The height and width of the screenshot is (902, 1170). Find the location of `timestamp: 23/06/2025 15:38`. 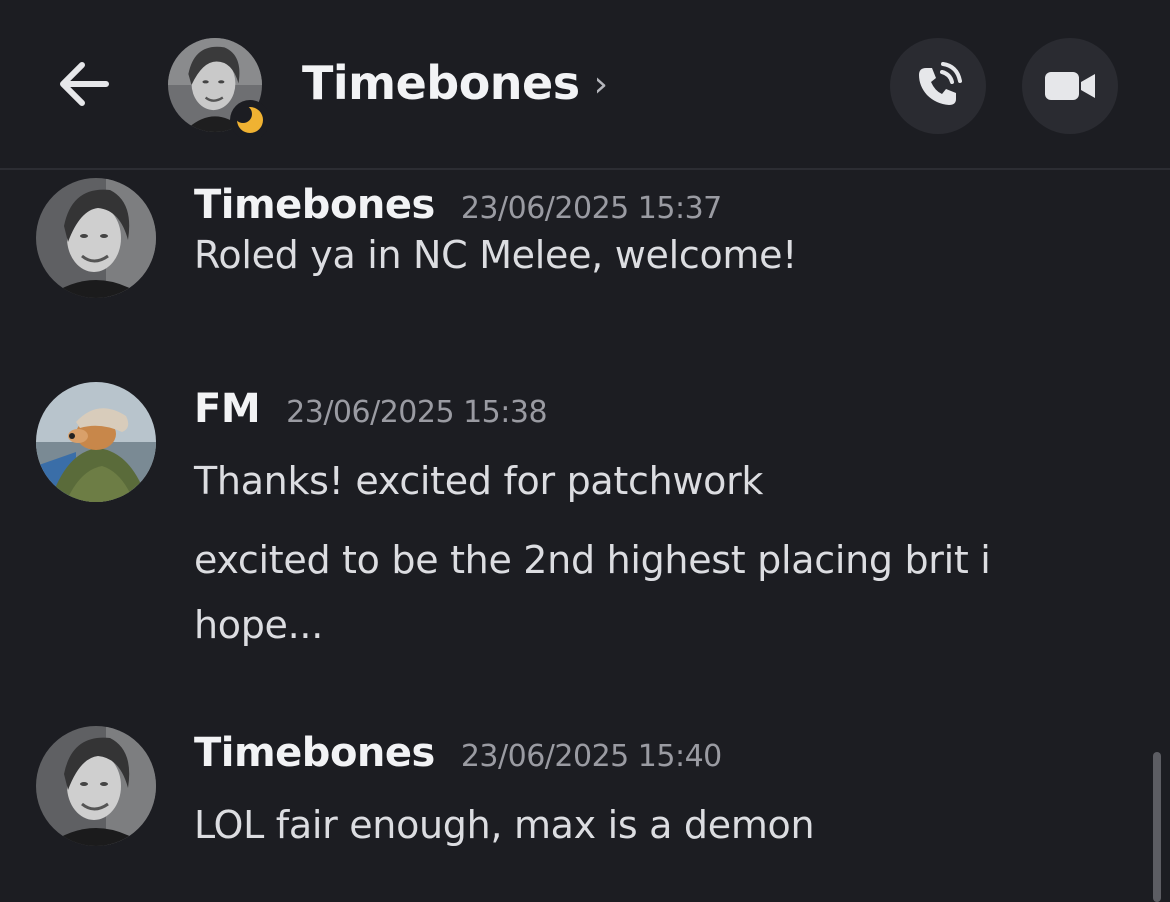

timestamp: 23/06/2025 15:38 is located at coordinates (417, 412).